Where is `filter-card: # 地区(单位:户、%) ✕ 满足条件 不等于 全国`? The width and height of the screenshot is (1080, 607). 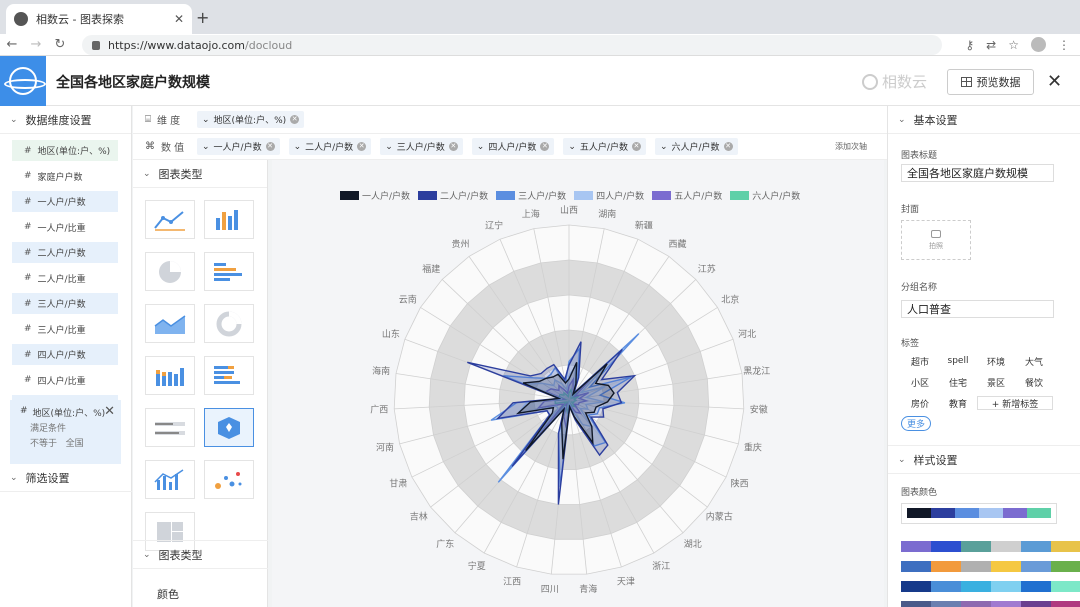 filter-card: # 地区(单位:户、%) ✕ 满足条件 不等于 全国 is located at coordinates (65, 432).